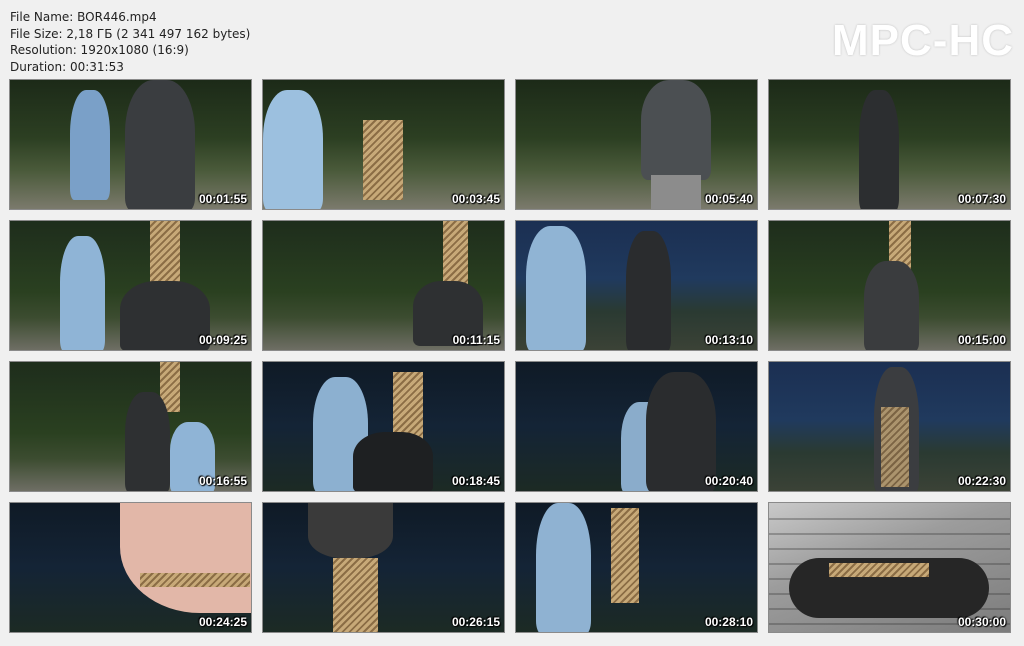 This screenshot has height=646, width=1024. Describe the element at coordinates (476, 340) in the screenshot. I see `timestamp: 00:11:15` at that location.